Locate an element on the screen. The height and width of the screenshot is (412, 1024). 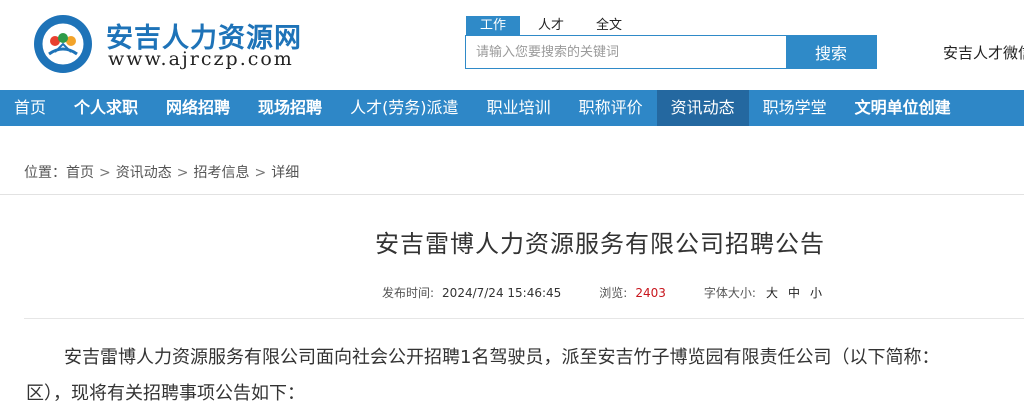
breadcrumb-home: 首页 is located at coordinates (80, 173).